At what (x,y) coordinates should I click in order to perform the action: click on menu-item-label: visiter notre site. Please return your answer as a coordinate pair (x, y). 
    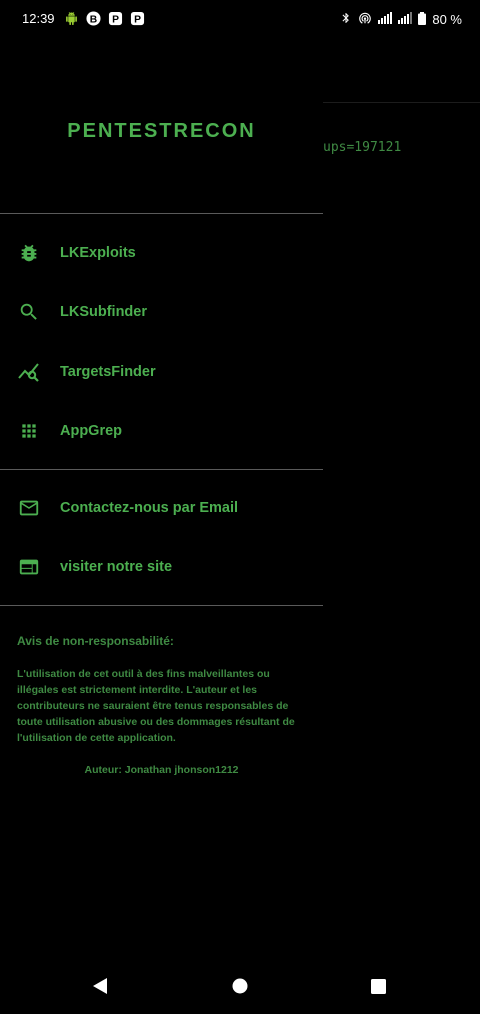
    Looking at the image, I should click on (116, 567).